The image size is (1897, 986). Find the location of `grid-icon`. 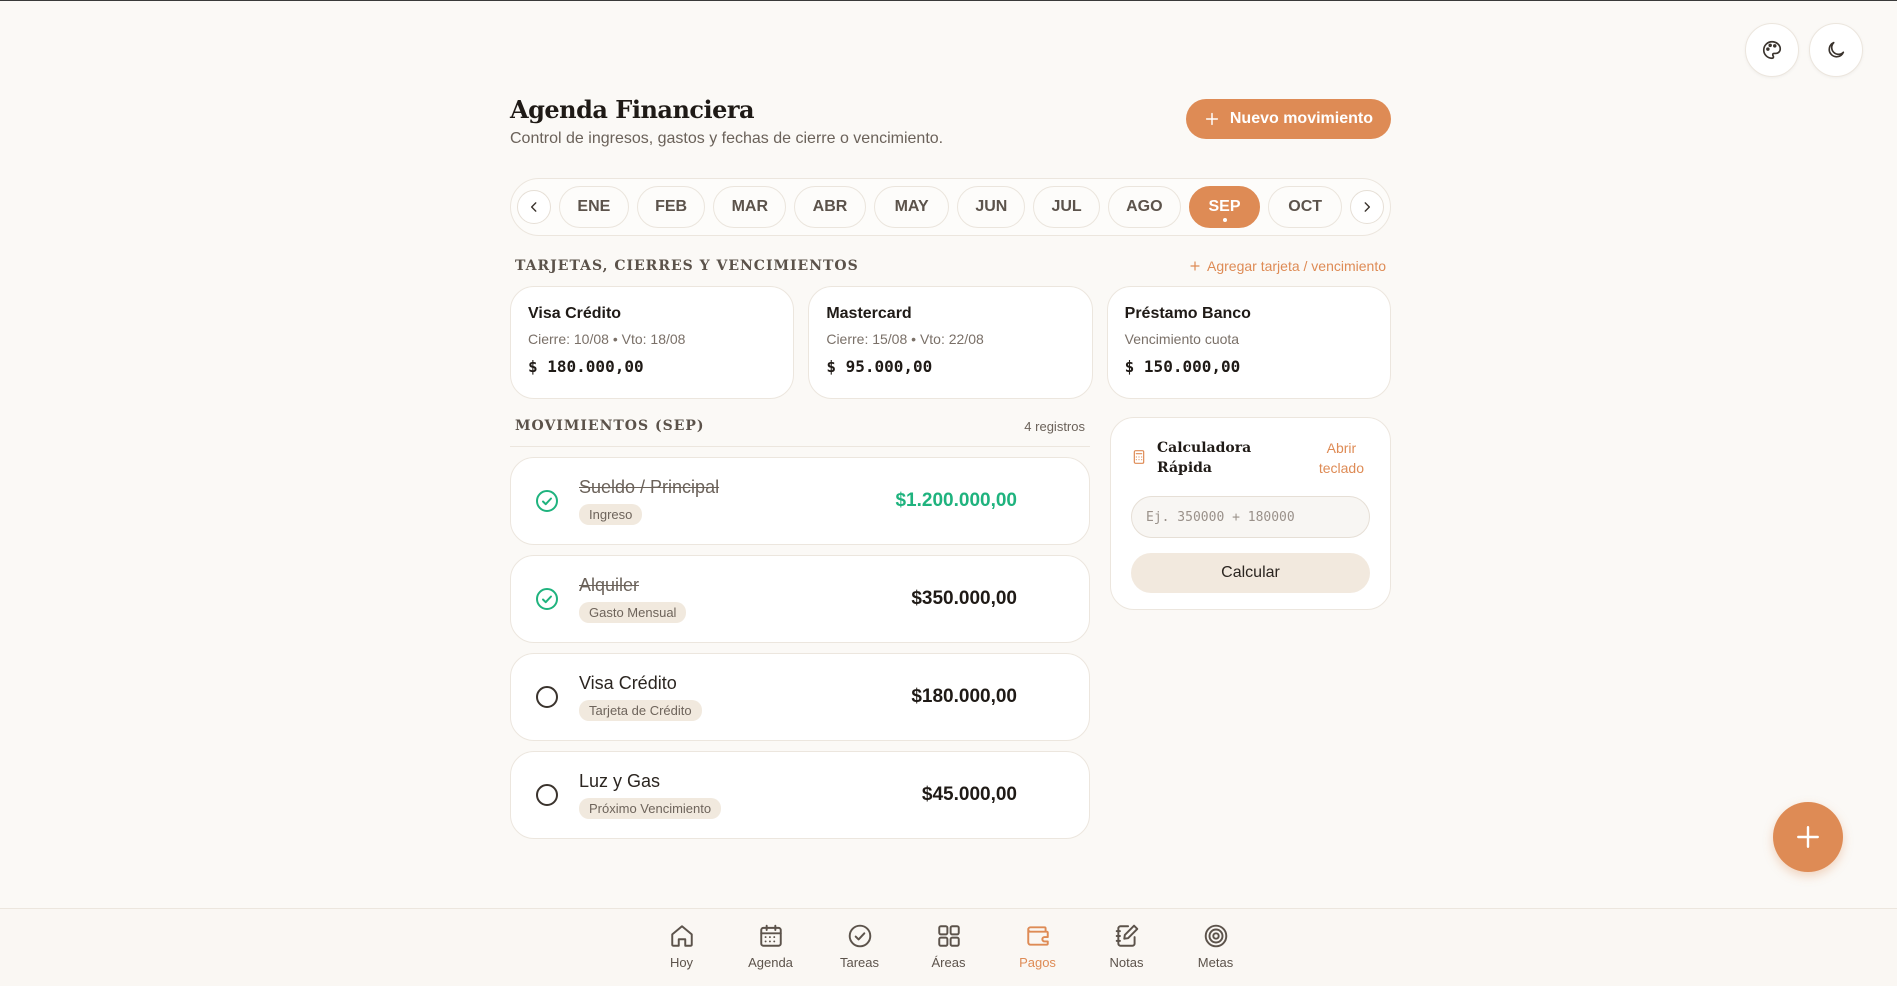

grid-icon is located at coordinates (948, 936).